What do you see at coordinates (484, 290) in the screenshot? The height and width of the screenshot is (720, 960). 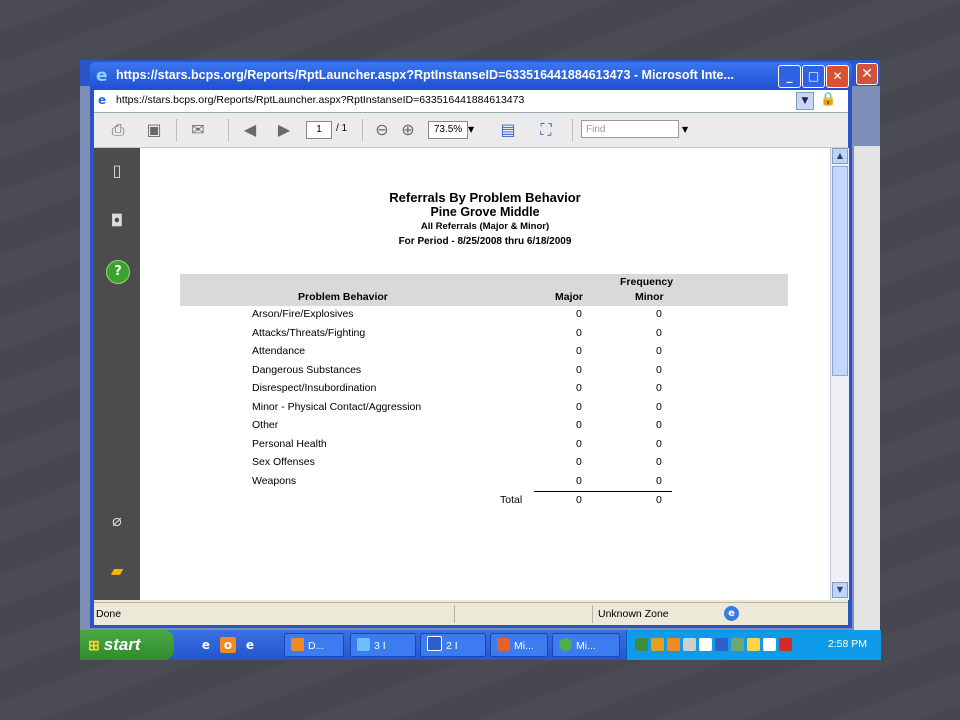 I see `table-header: Frequency Problem Behavior Major Minor` at bounding box center [484, 290].